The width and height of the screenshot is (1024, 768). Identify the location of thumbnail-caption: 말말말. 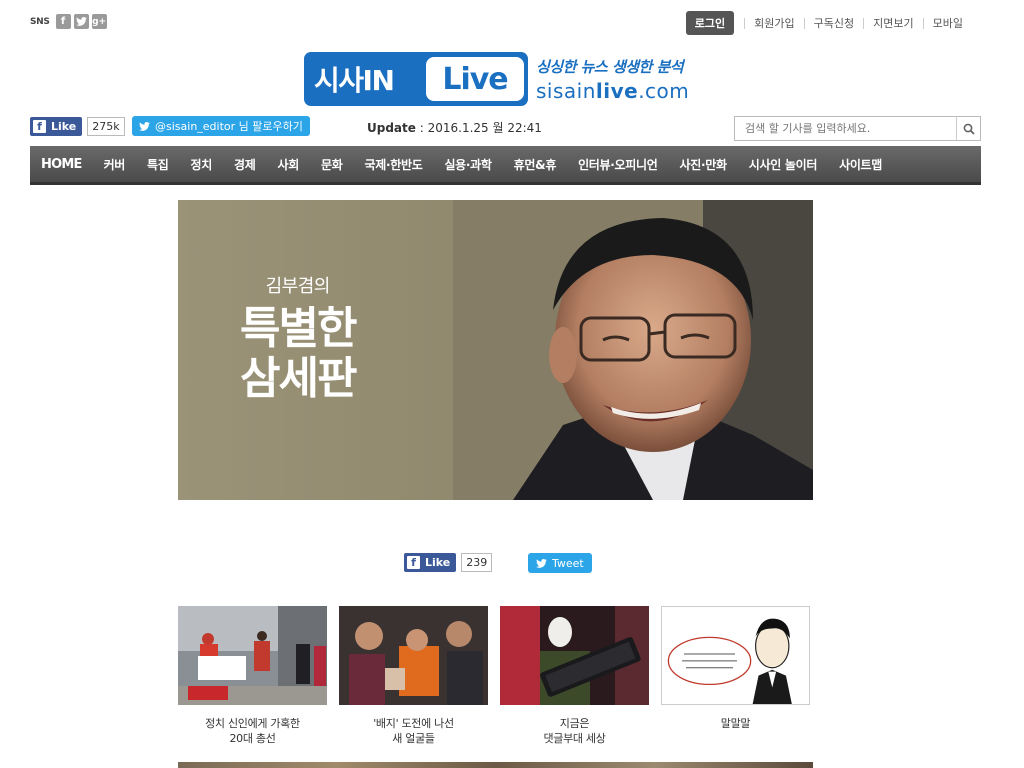
(735, 723).